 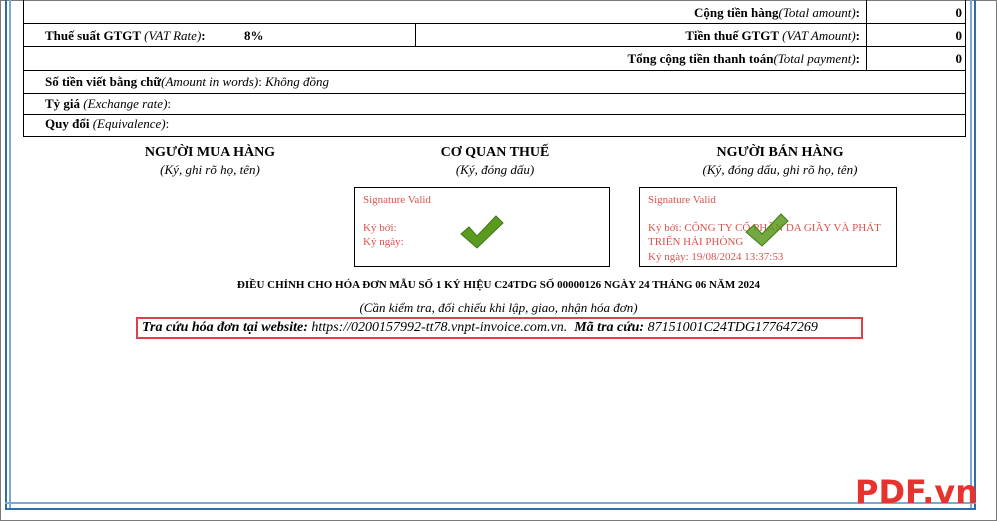 What do you see at coordinates (8, 255) in the screenshot?
I see `decorative-border-left` at bounding box center [8, 255].